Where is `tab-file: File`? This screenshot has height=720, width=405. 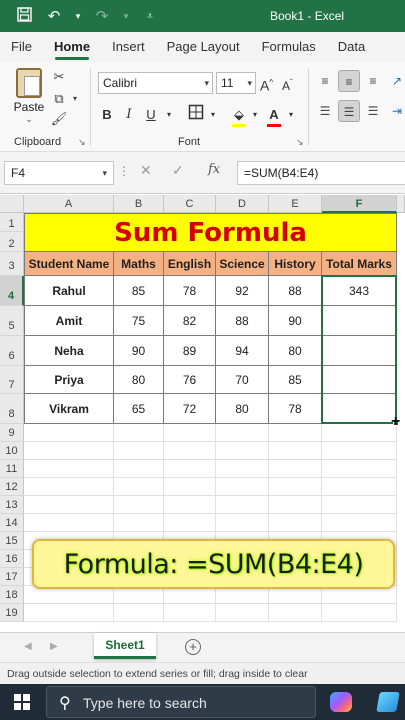 tab-file: File is located at coordinates (21, 47).